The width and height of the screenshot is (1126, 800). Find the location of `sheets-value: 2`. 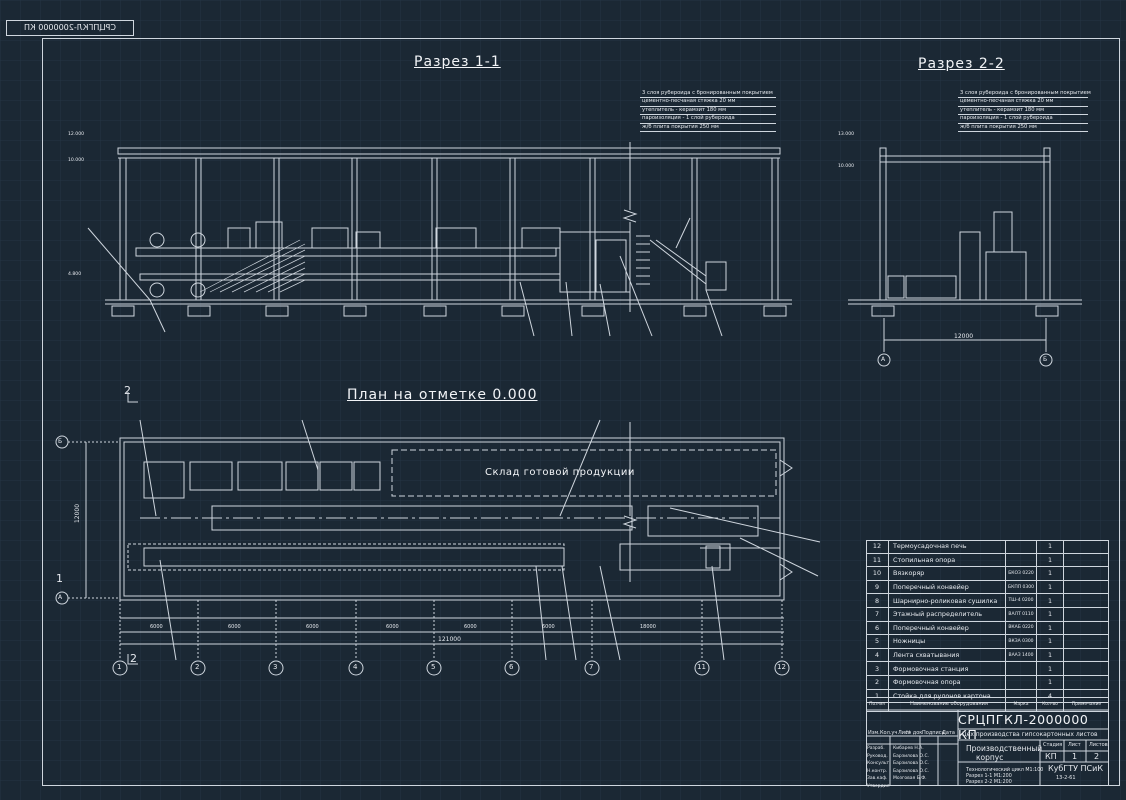

sheets-value: 2 is located at coordinates (1097, 756).